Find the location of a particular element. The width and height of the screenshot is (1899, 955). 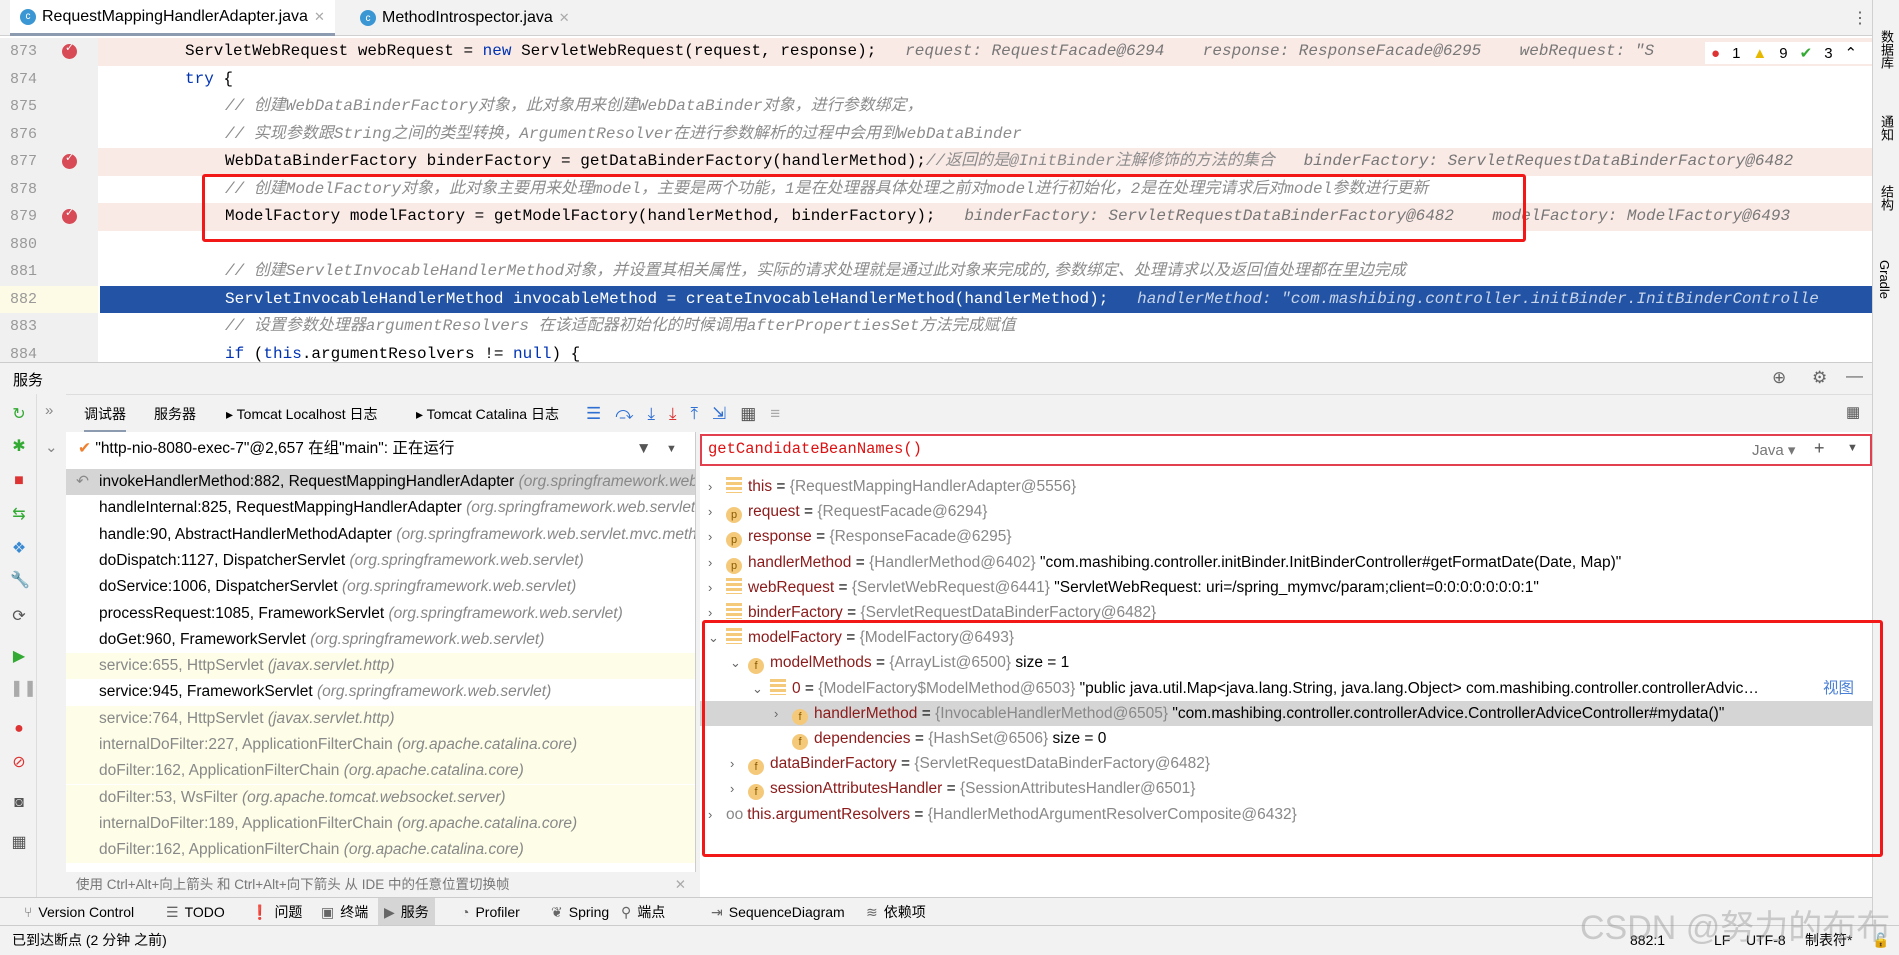

tool-notifications: 通知 is located at coordinates (1886, 128).